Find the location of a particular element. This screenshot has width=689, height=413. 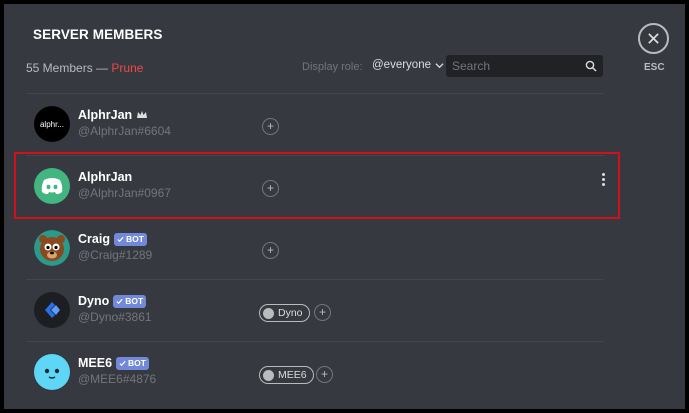

craig-avatar-icon is located at coordinates (52, 248).